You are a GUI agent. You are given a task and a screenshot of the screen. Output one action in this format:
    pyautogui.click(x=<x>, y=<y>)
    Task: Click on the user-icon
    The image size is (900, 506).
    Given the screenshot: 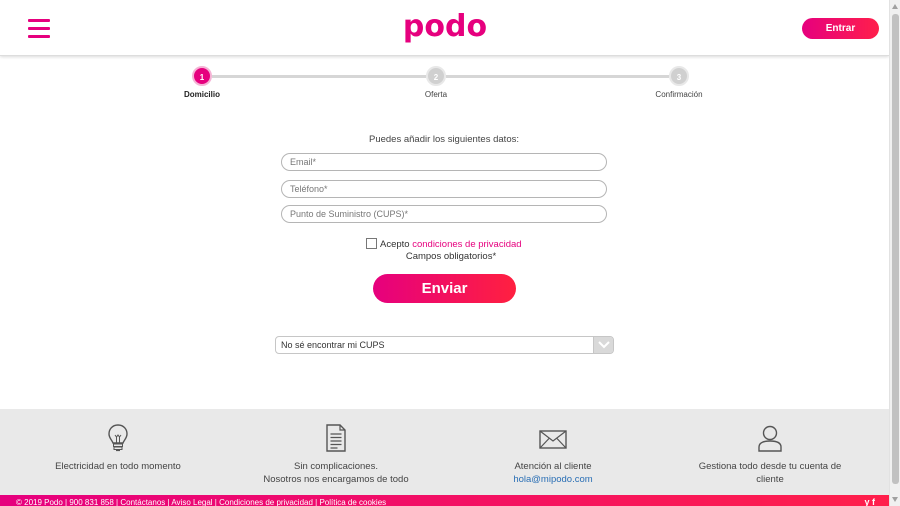 What is the action you would take?
    pyautogui.click(x=770, y=438)
    